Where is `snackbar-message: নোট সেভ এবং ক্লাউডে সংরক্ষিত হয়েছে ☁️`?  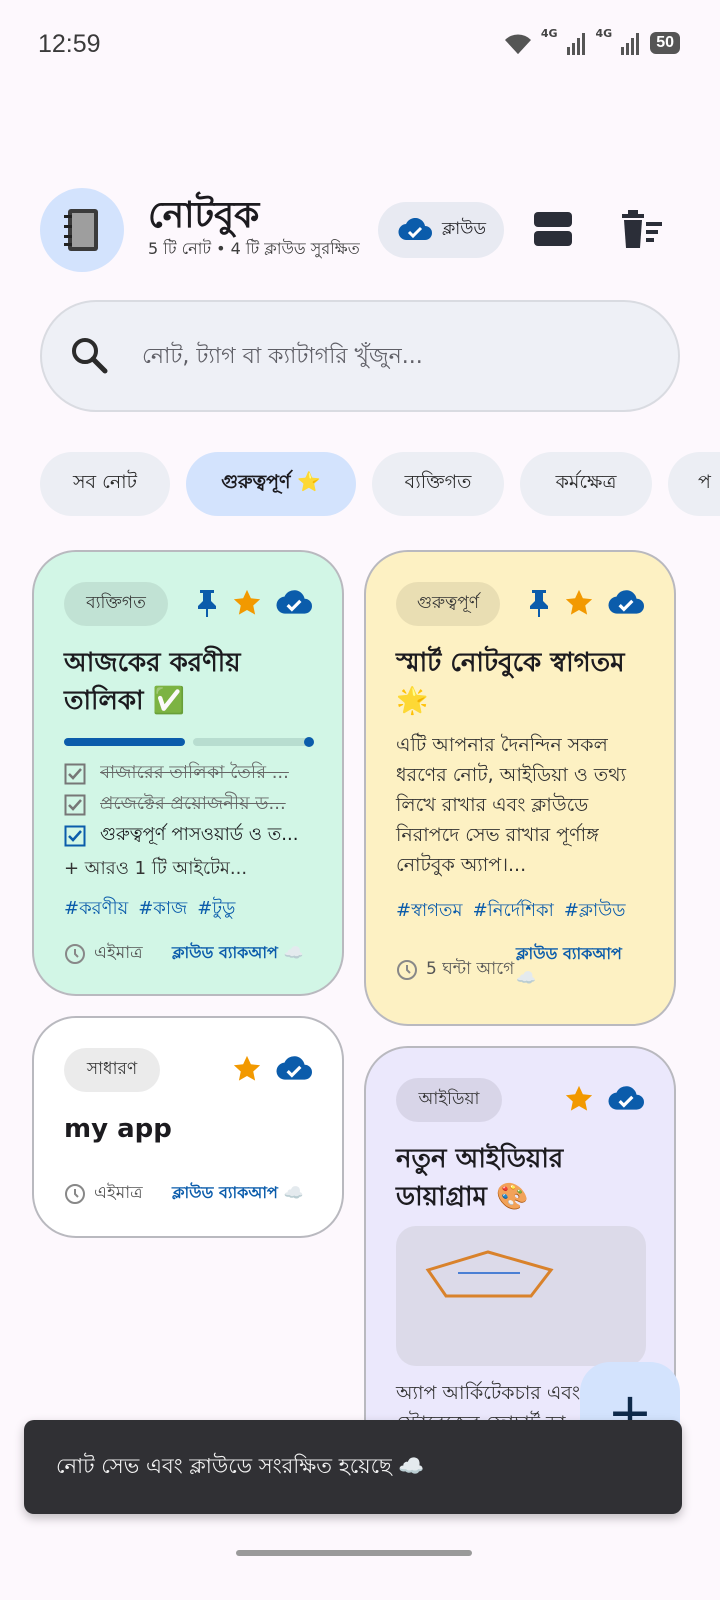
snackbar-message: নোট সেভ এবং ক্লাউডে সংরক্ষিত হয়েছে ☁️ is located at coordinates (353, 1467).